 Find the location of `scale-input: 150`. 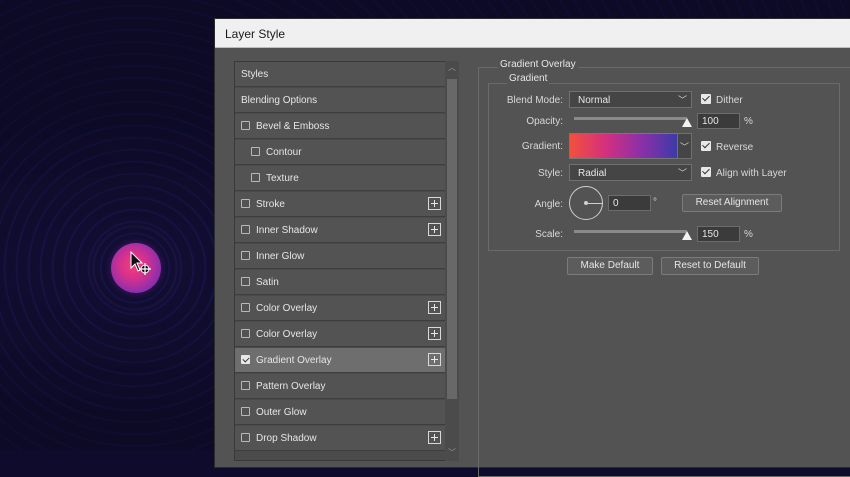

scale-input: 150 is located at coordinates (718, 234).